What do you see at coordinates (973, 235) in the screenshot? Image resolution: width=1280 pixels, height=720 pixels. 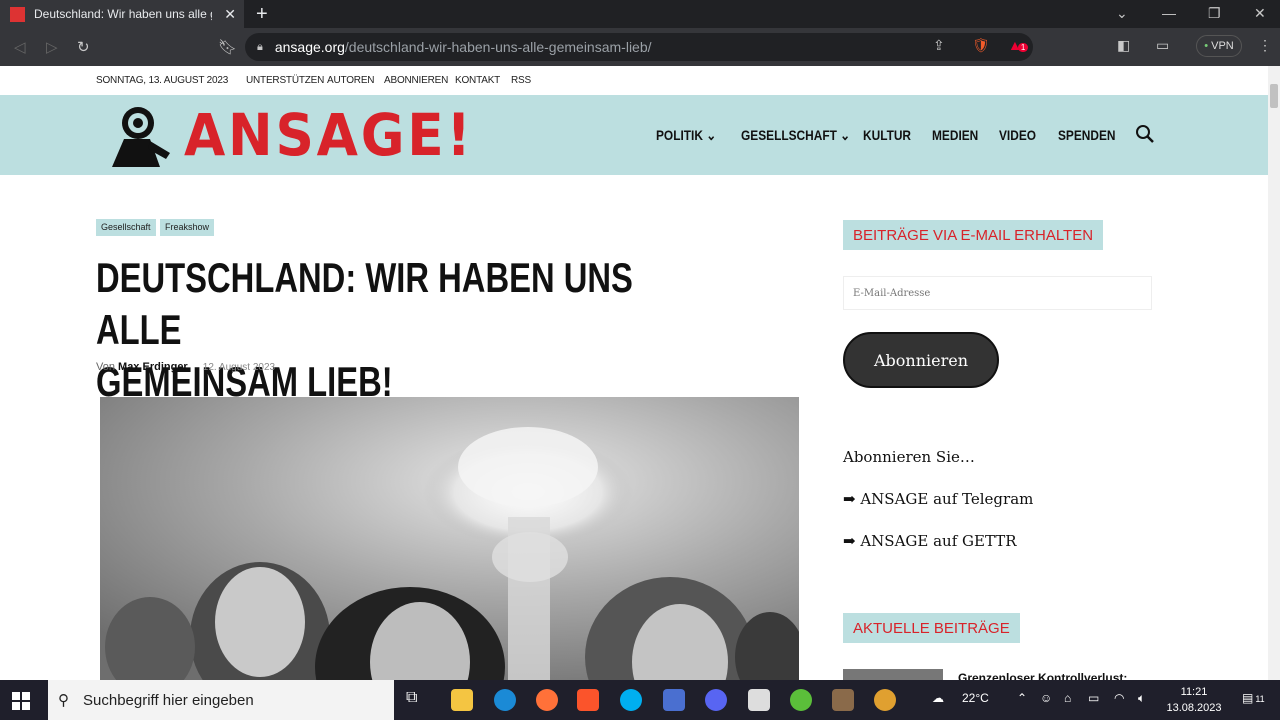 I see `sidebar-email-title: BEITRÄGE VIA E-MAIL ERHALTEN` at bounding box center [973, 235].